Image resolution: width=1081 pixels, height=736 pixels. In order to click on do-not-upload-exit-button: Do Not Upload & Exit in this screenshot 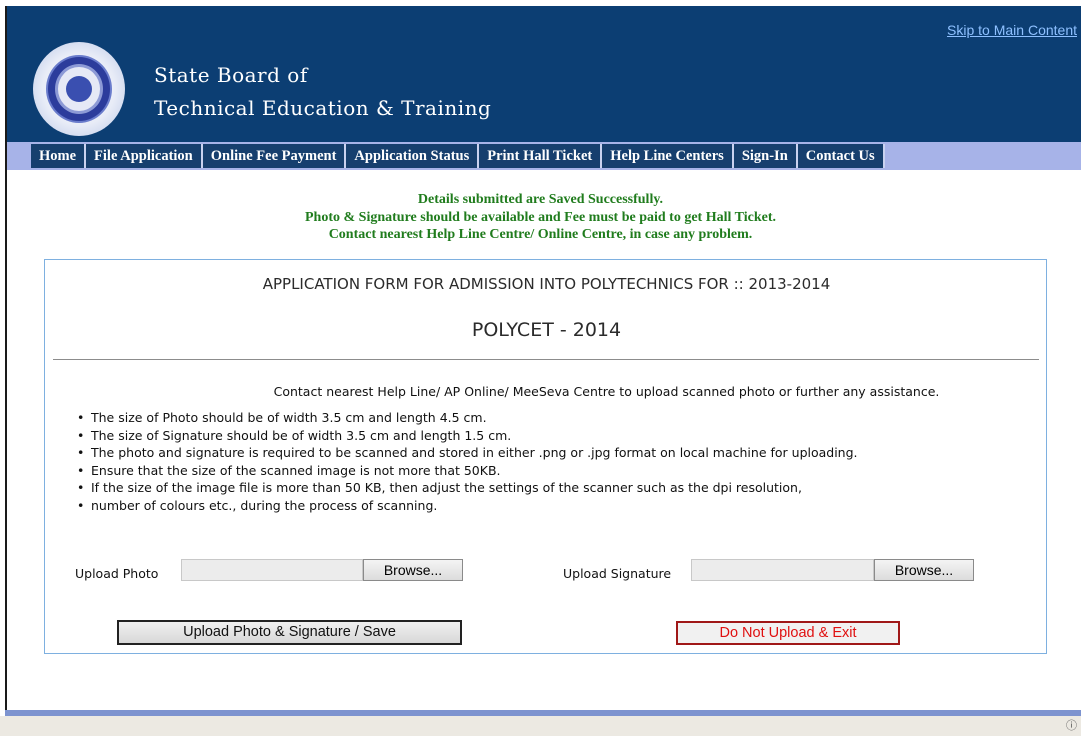, I will do `click(788, 633)`.